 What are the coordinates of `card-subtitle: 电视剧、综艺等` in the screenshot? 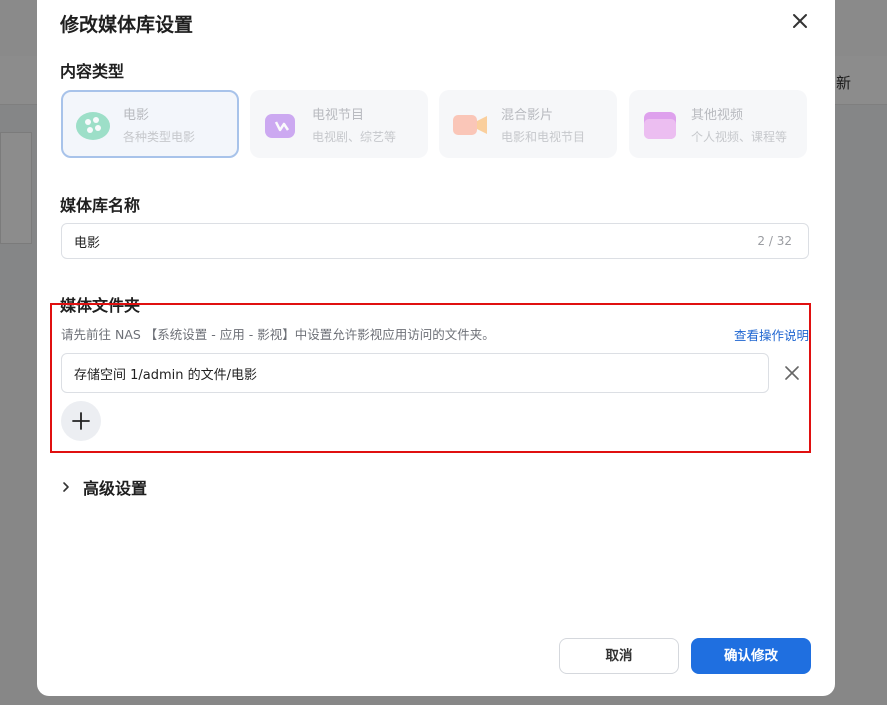 It's located at (354, 137).